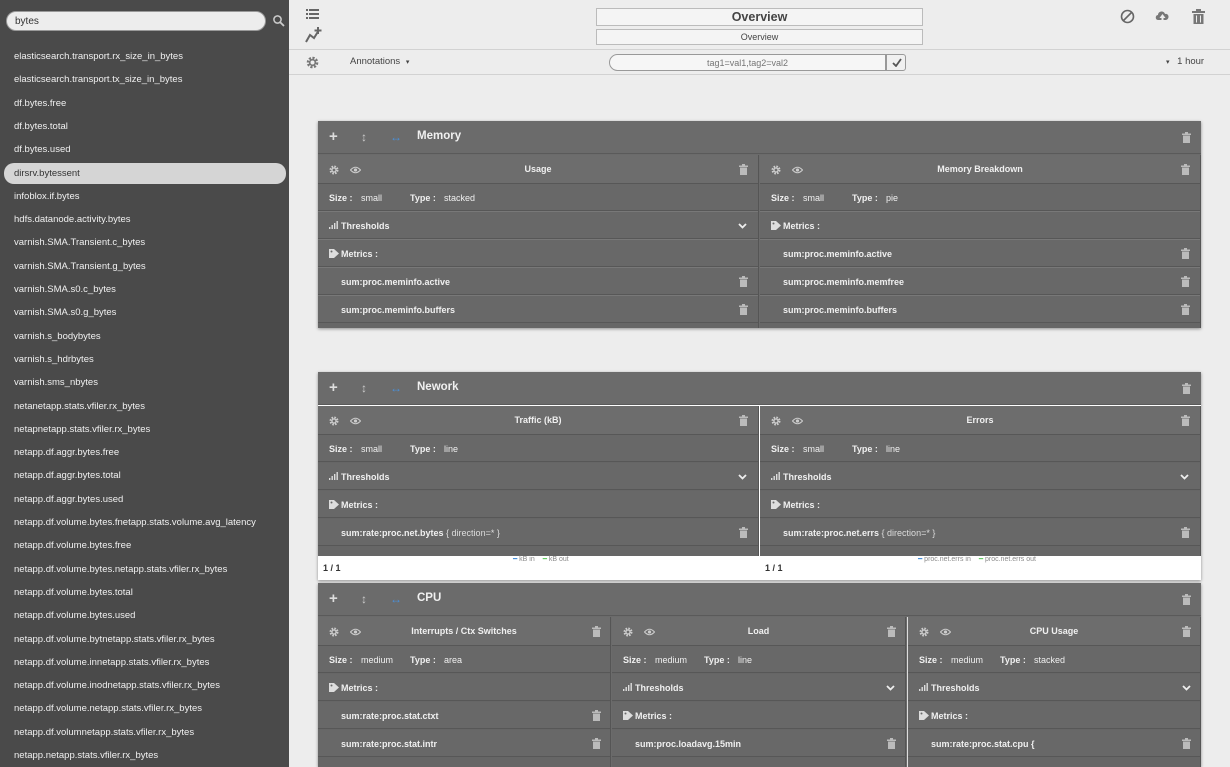 The image size is (1230, 767). What do you see at coordinates (279, 21) in the screenshot?
I see `search-icon` at bounding box center [279, 21].